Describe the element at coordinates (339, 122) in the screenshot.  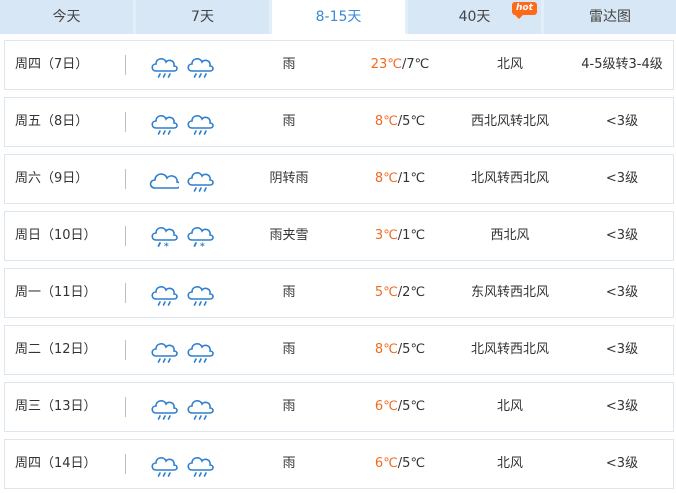
I see `forecast-row: 周五（8日） 雨 8℃/5℃ 西北风转北风 <3级` at that location.